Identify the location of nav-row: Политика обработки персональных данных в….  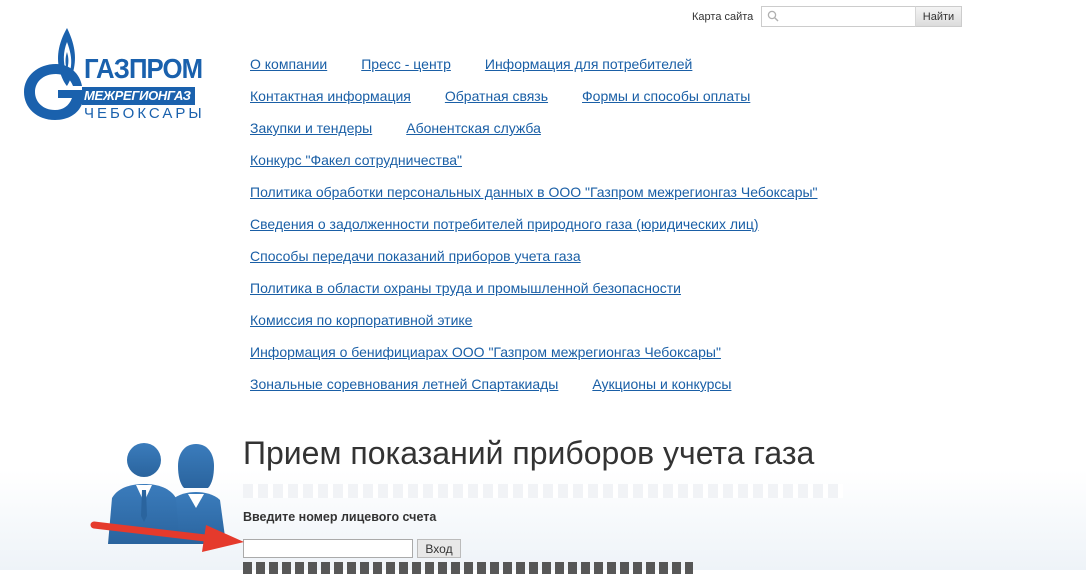
(650, 199).